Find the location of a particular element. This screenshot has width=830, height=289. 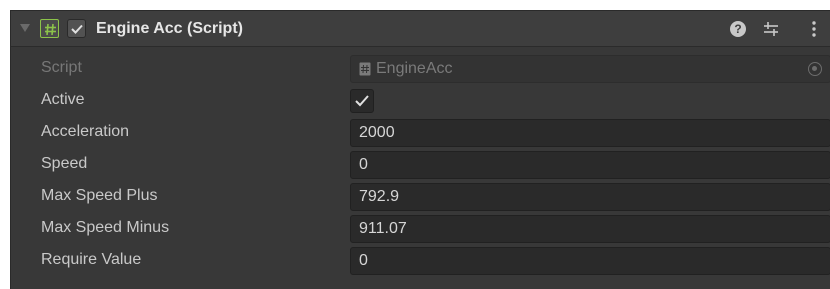

script-object-field: EngineAcc is located at coordinates (590, 69).